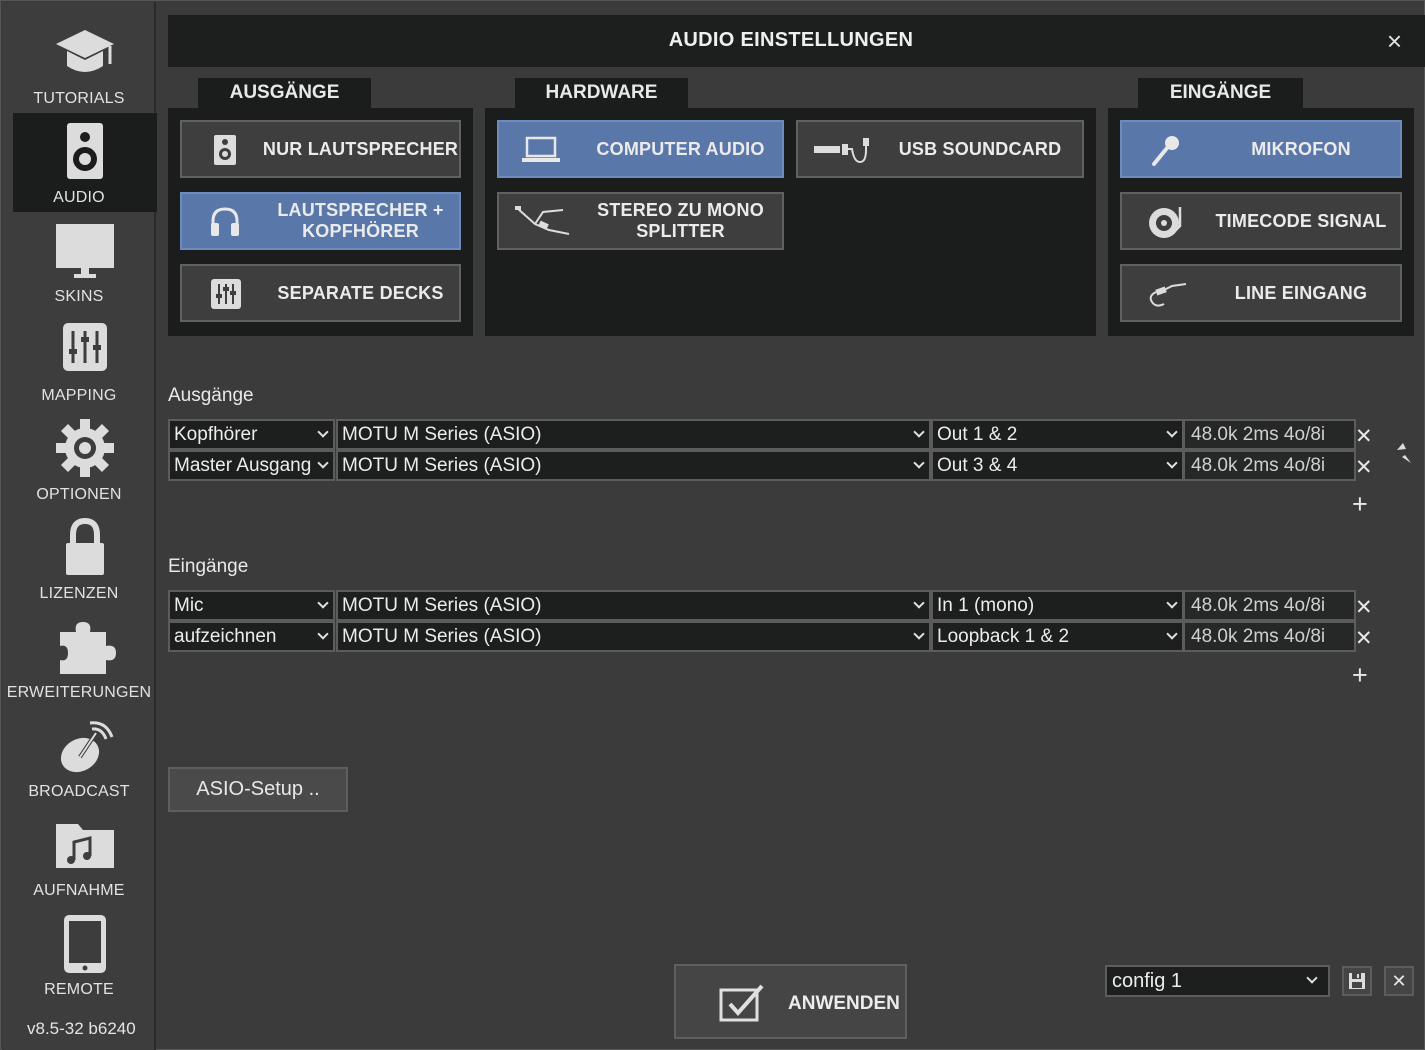 This screenshot has height=1050, width=1425. Describe the element at coordinates (85, 846) in the screenshot. I see `music-folder-icon` at that location.